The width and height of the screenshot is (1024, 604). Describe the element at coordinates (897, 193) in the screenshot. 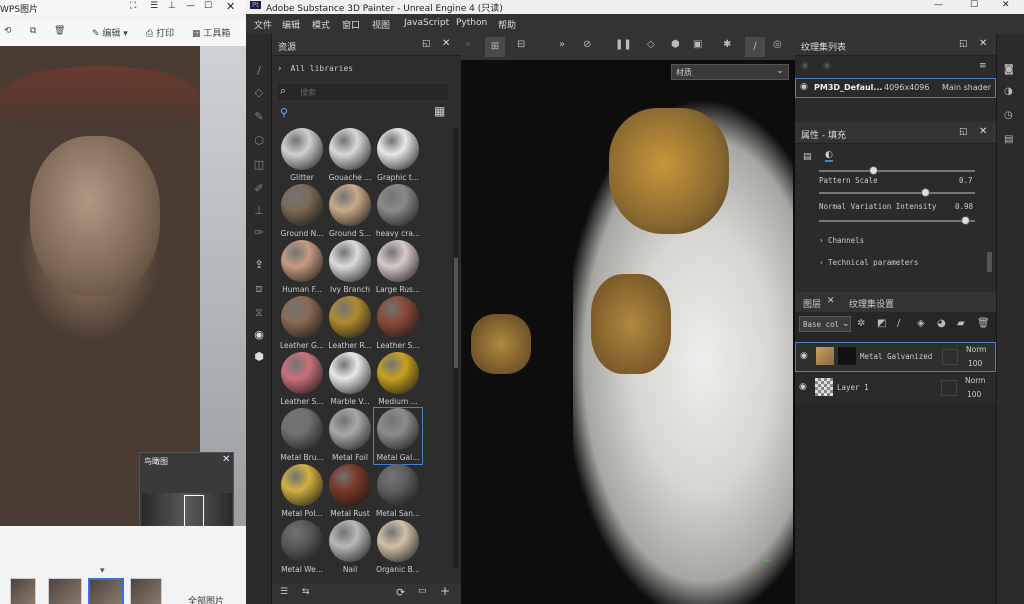

I see `pattern-scale-slider` at that location.